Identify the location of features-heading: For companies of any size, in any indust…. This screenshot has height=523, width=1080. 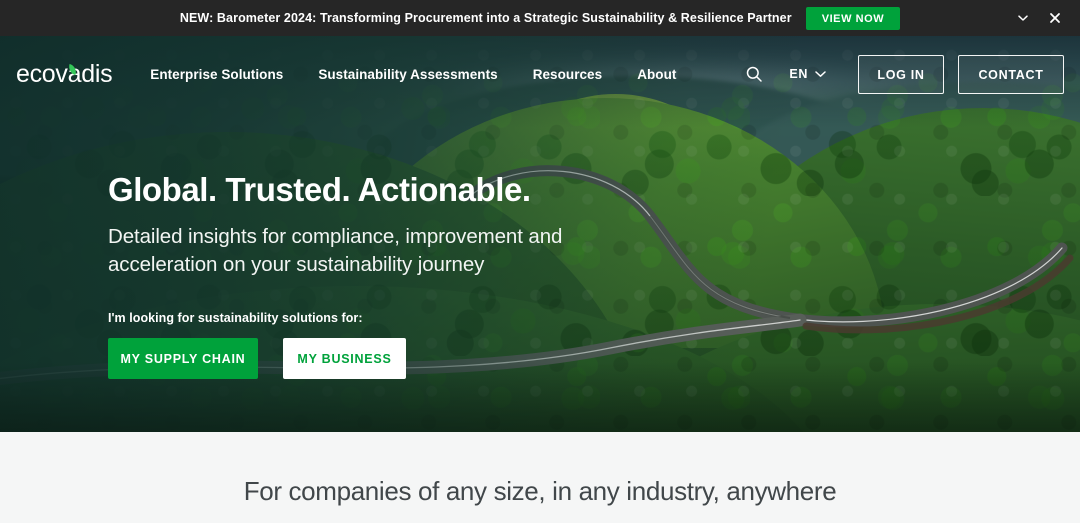
(540, 491).